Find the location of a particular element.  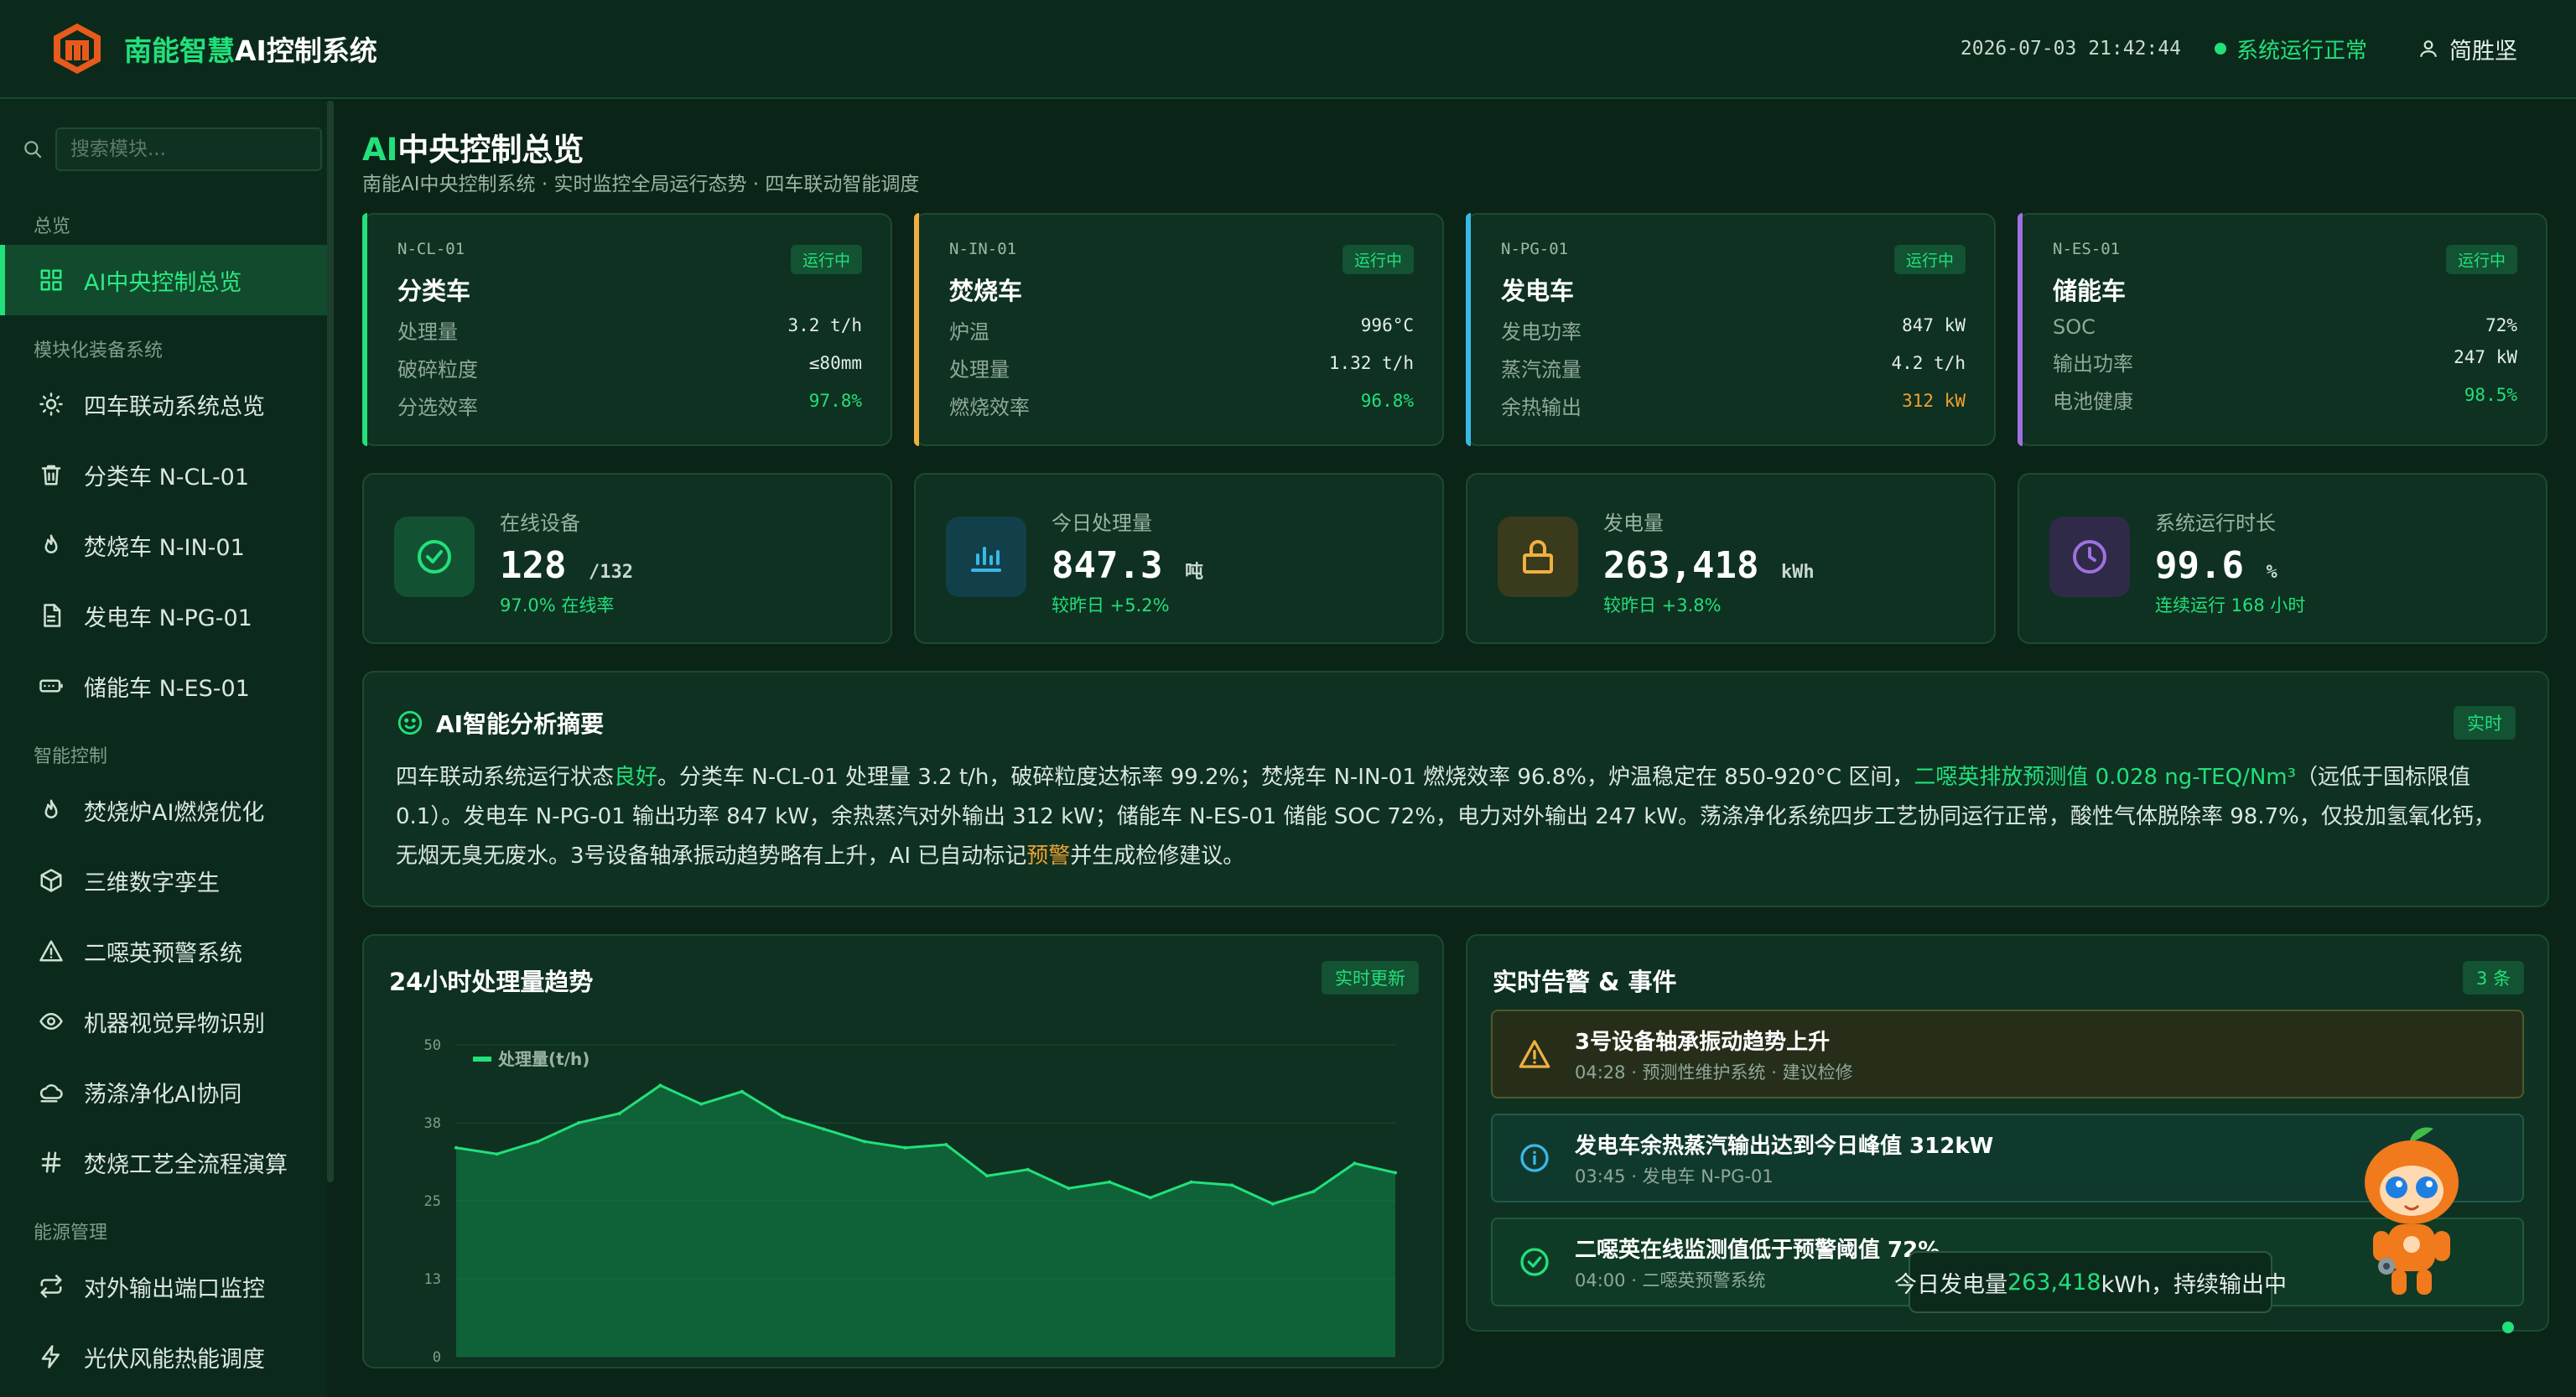

sidebar-item: 荡涤净化AI协同 is located at coordinates (163, 1092).